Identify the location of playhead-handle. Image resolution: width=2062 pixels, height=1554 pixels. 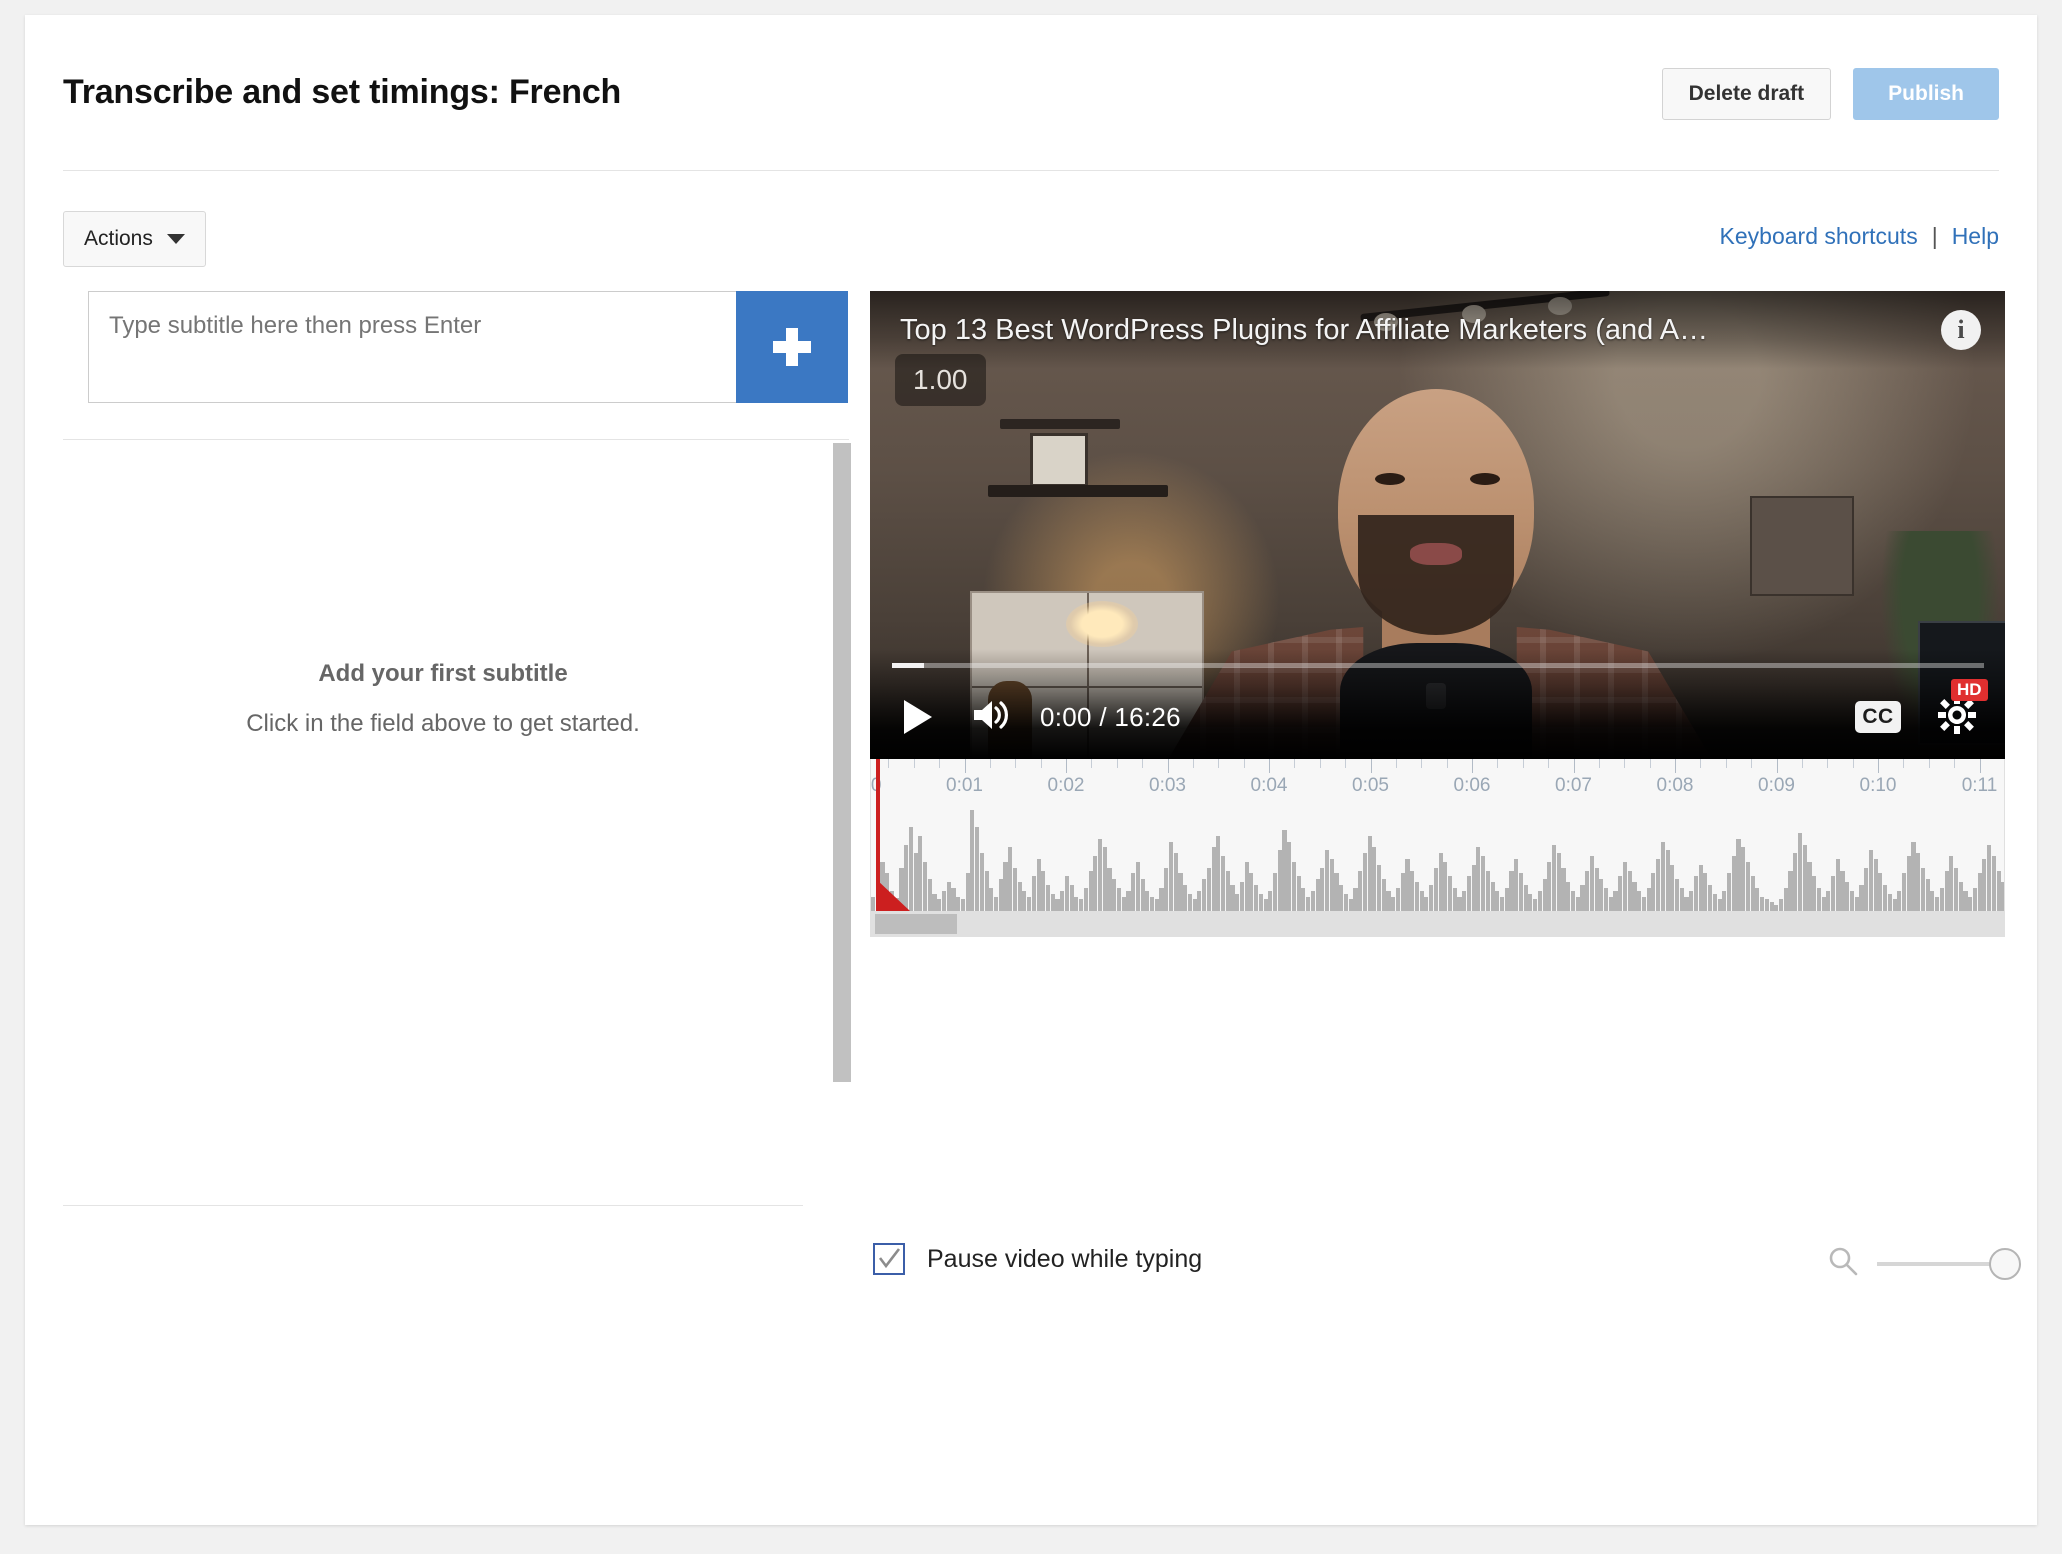
(893, 895).